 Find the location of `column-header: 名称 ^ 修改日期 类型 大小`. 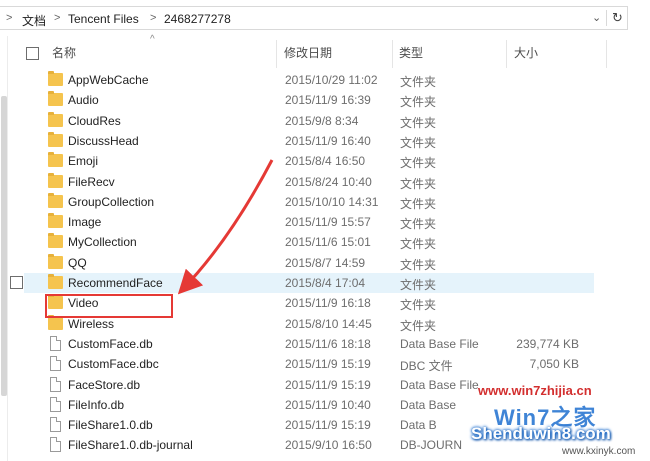

column-header: 名称 ^ 修改日期 类型 大小 is located at coordinates (324, 51).